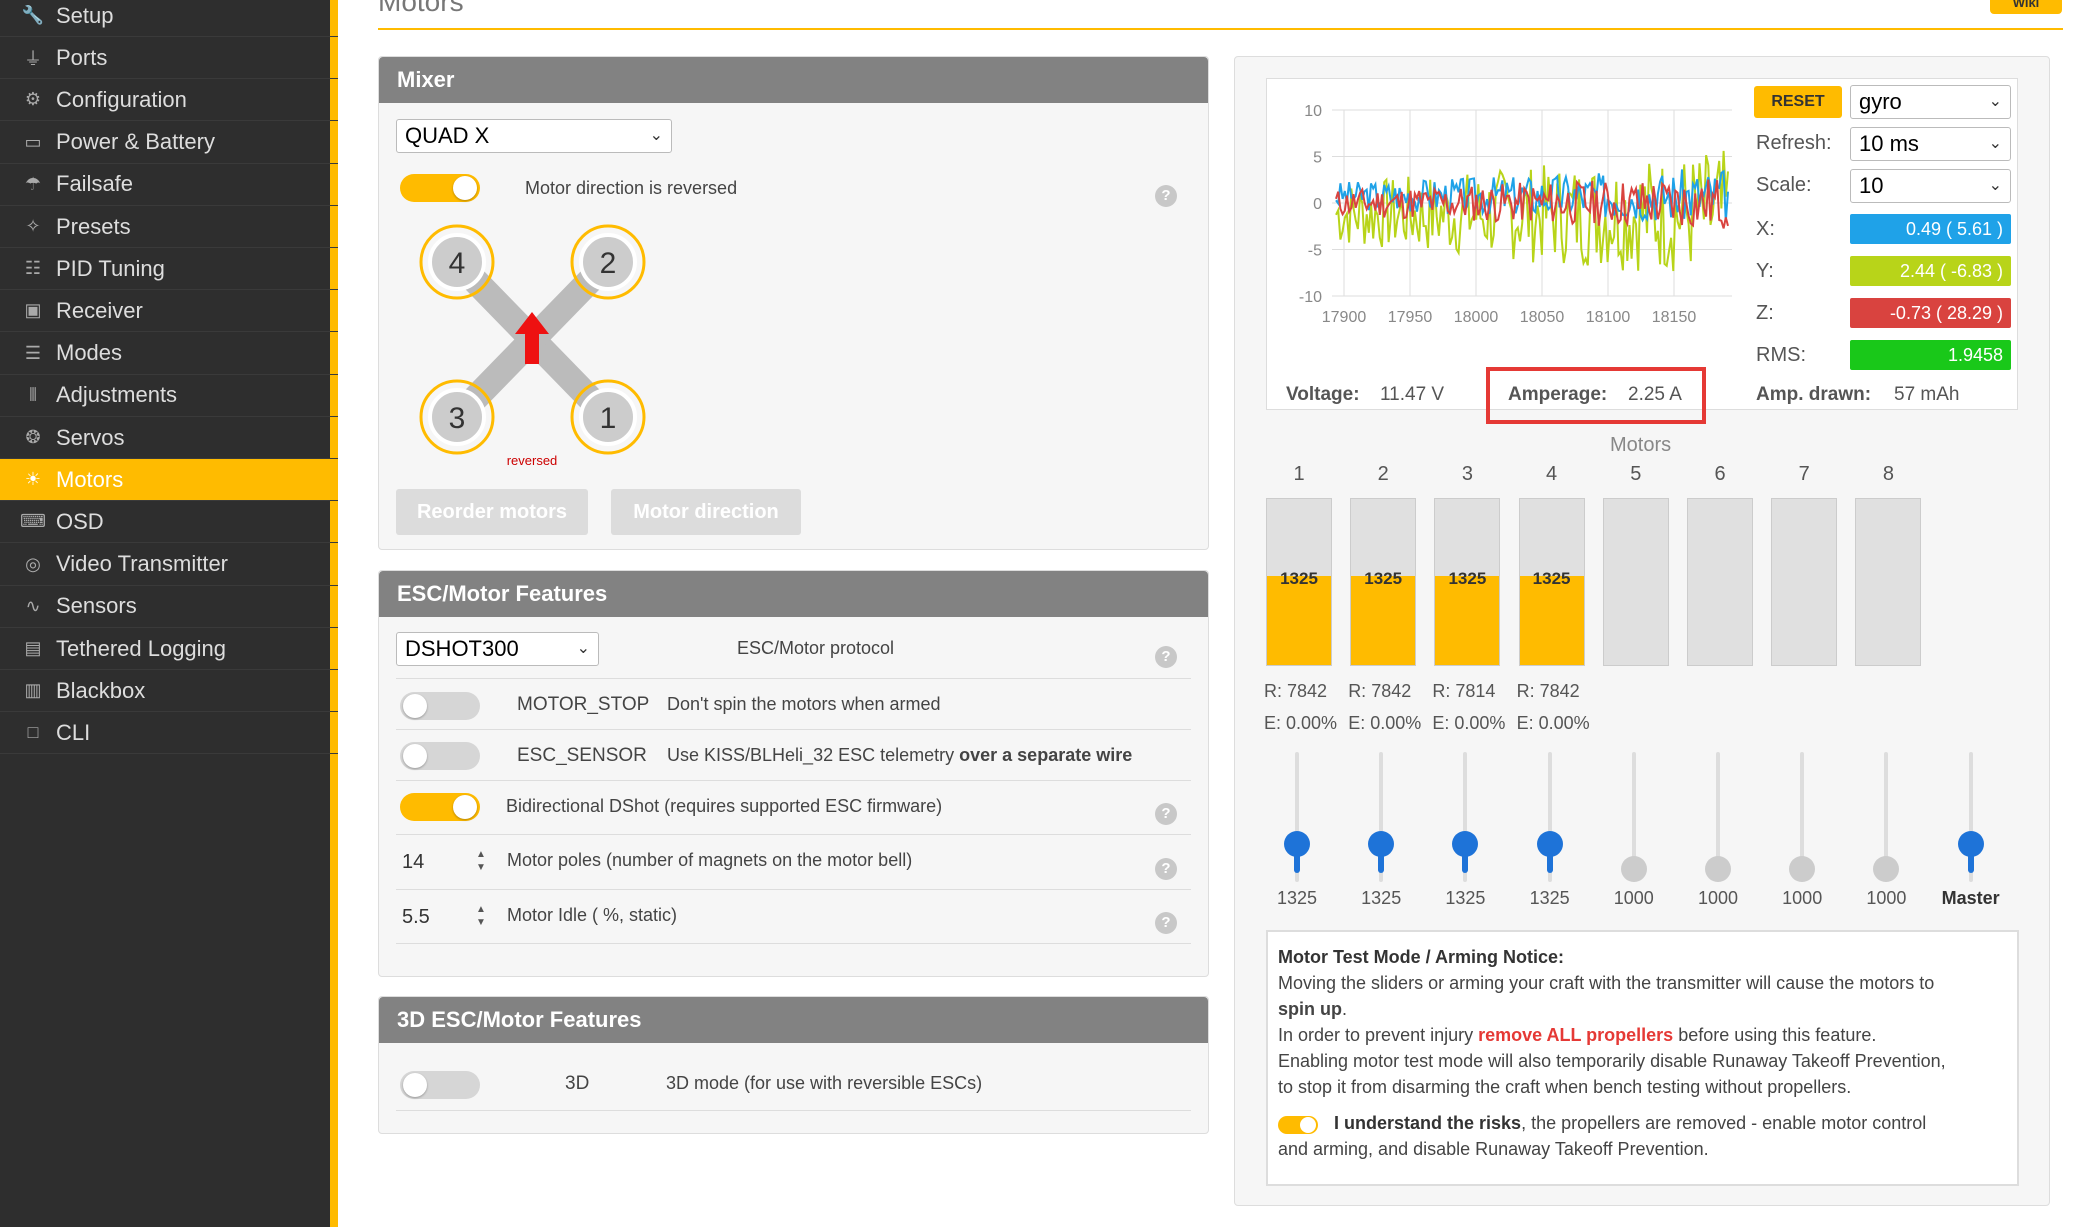  I want to click on sidebar-item-sensors: ∿ Sensors, so click(169, 607).